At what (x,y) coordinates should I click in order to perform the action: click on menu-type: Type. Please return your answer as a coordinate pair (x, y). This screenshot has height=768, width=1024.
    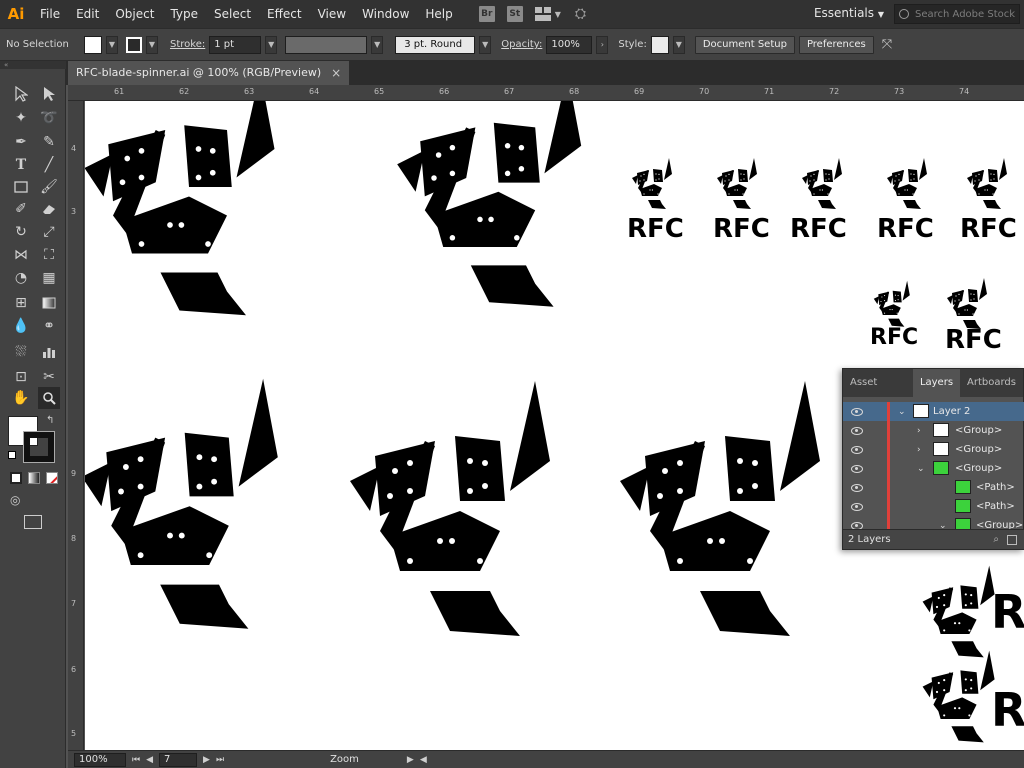
    Looking at the image, I should click on (184, 14).